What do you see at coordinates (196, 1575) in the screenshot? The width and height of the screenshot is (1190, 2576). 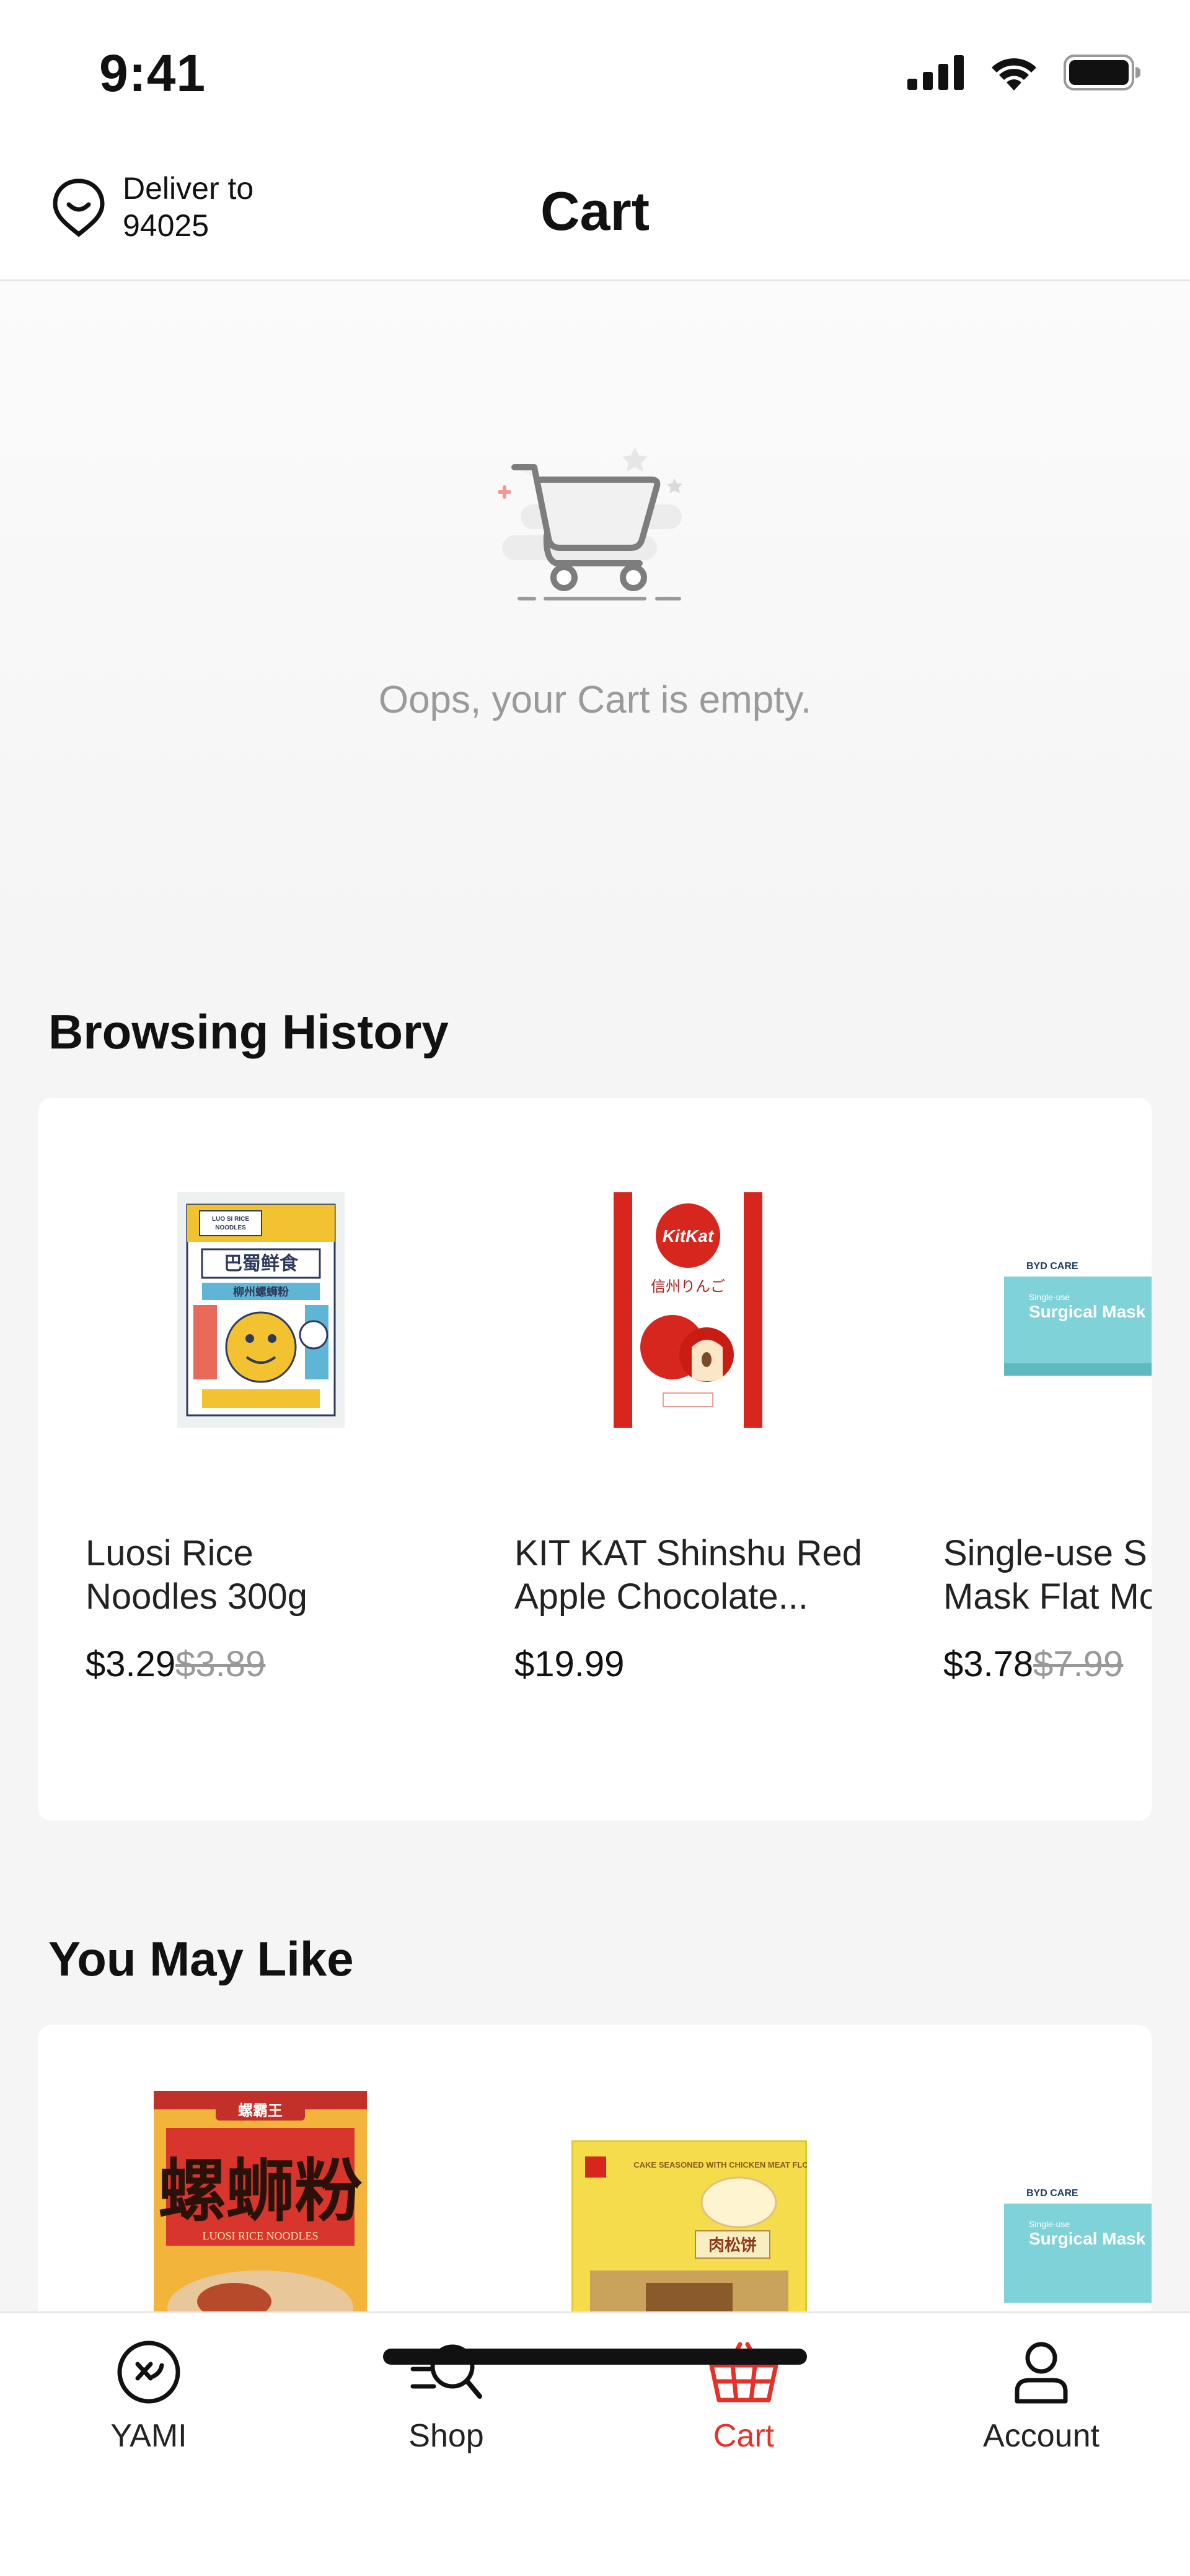 I see `product-name: Luosi Rice Noodles 300g` at bounding box center [196, 1575].